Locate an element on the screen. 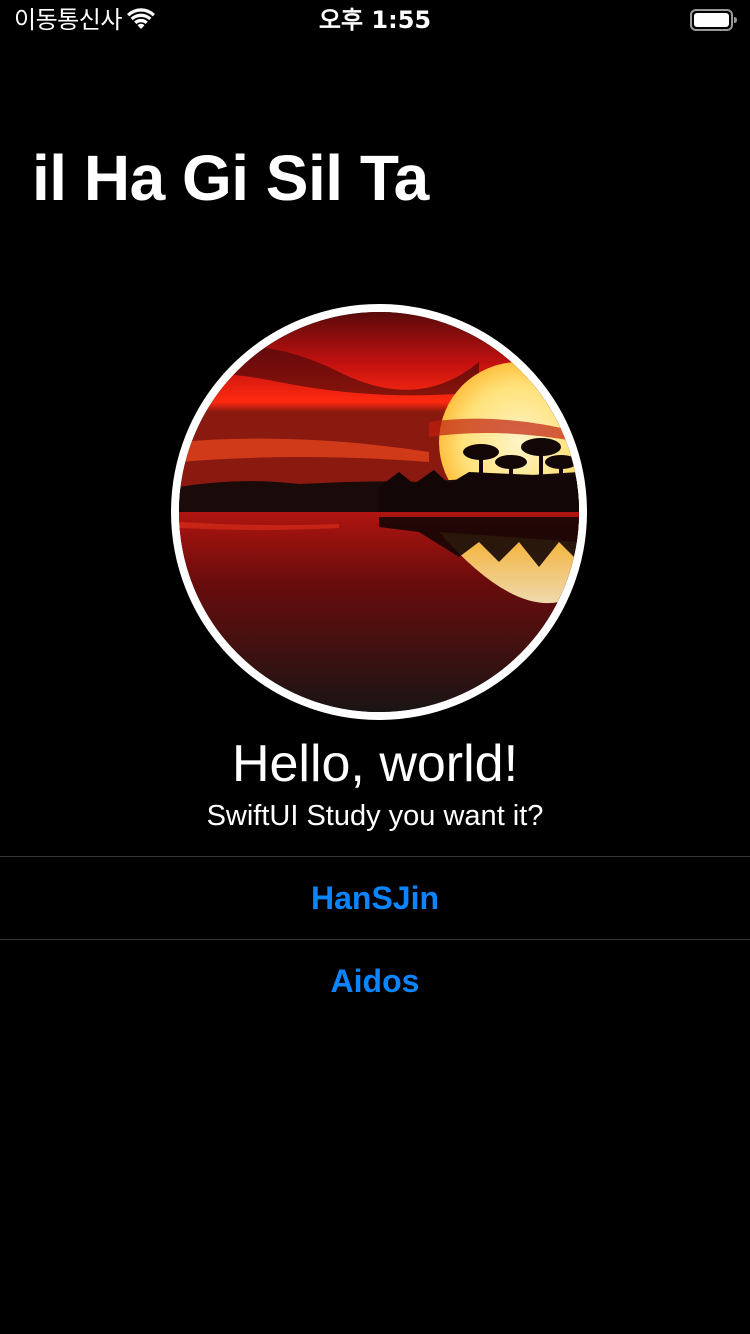  link-list: HanSJin Aidos is located at coordinates (375, 939).